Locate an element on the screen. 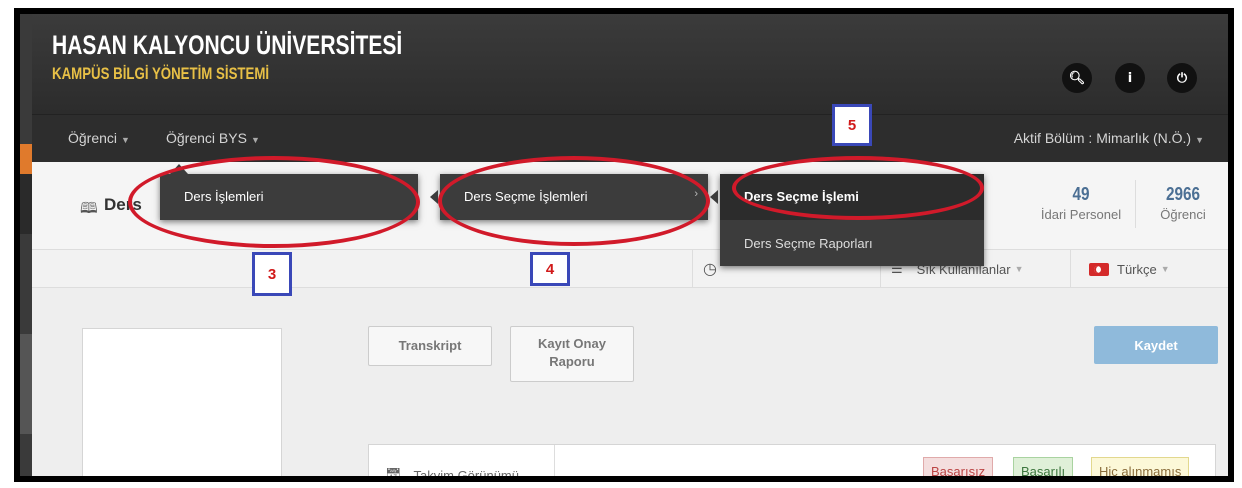 This screenshot has width=1242, height=488. stat-staff-value: 49 is located at coordinates (1081, 194).